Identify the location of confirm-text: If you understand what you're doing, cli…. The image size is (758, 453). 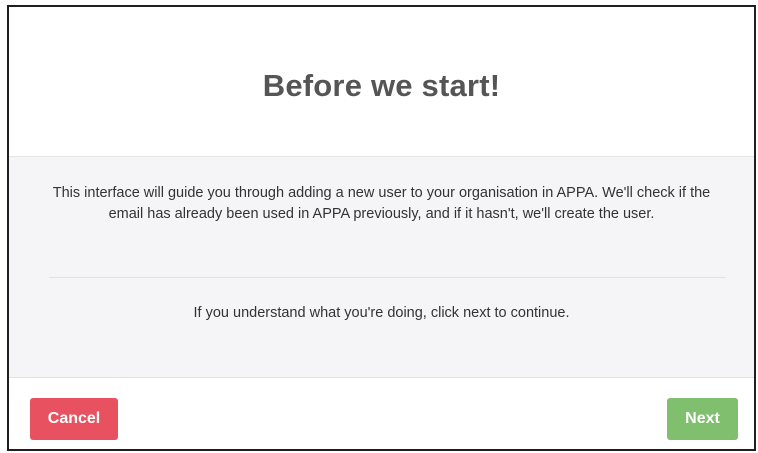
(381, 313).